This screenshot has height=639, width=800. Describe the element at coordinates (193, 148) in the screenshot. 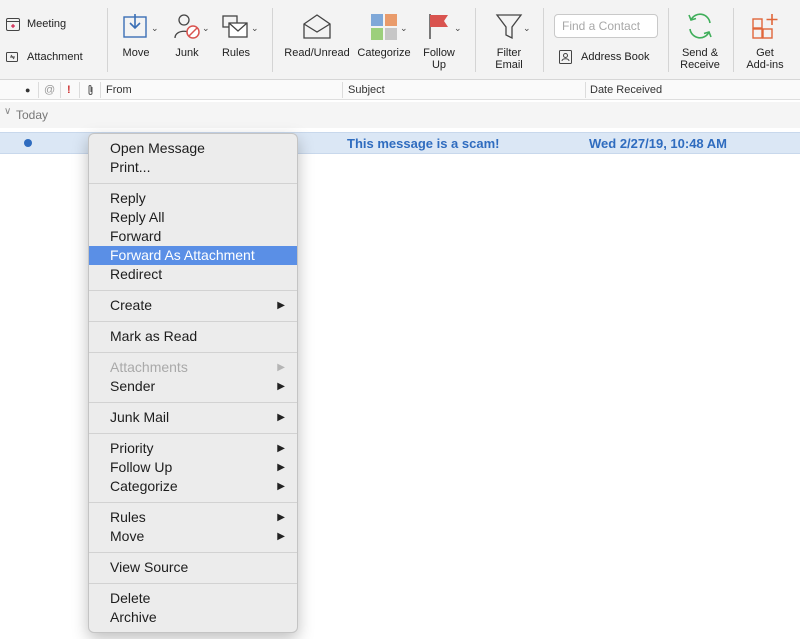

I see `menu-item-open-message: Open Message` at that location.